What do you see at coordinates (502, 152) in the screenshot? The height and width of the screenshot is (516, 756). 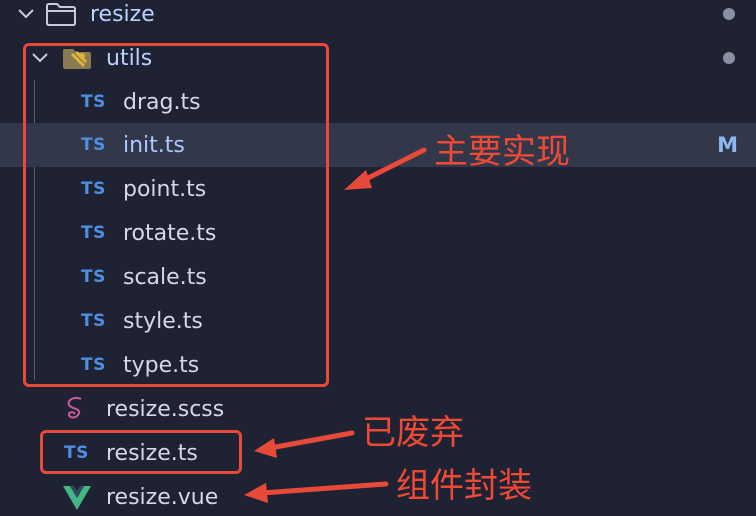 I see `annotation-main-impl: 主要实现` at bounding box center [502, 152].